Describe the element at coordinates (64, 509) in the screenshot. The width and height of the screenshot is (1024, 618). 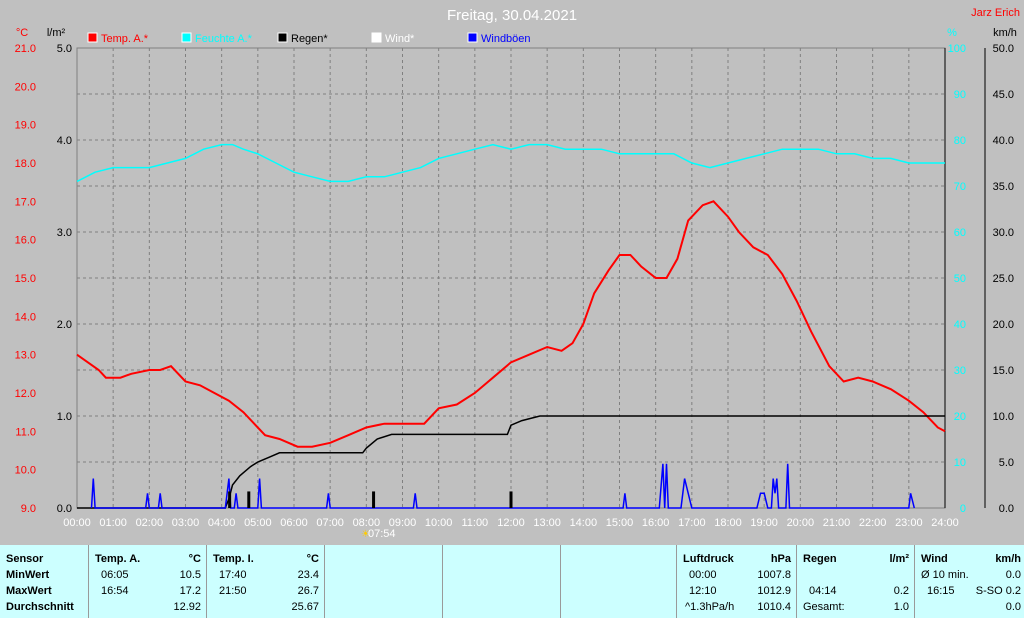
I see `rain-tick-label: 0.0` at that location.